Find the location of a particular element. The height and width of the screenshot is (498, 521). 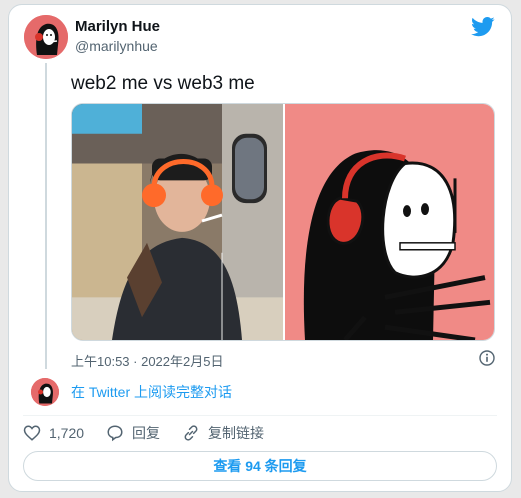

read-conversation-row: 在 Twitter 上阅读完整对话 is located at coordinates (131, 392).